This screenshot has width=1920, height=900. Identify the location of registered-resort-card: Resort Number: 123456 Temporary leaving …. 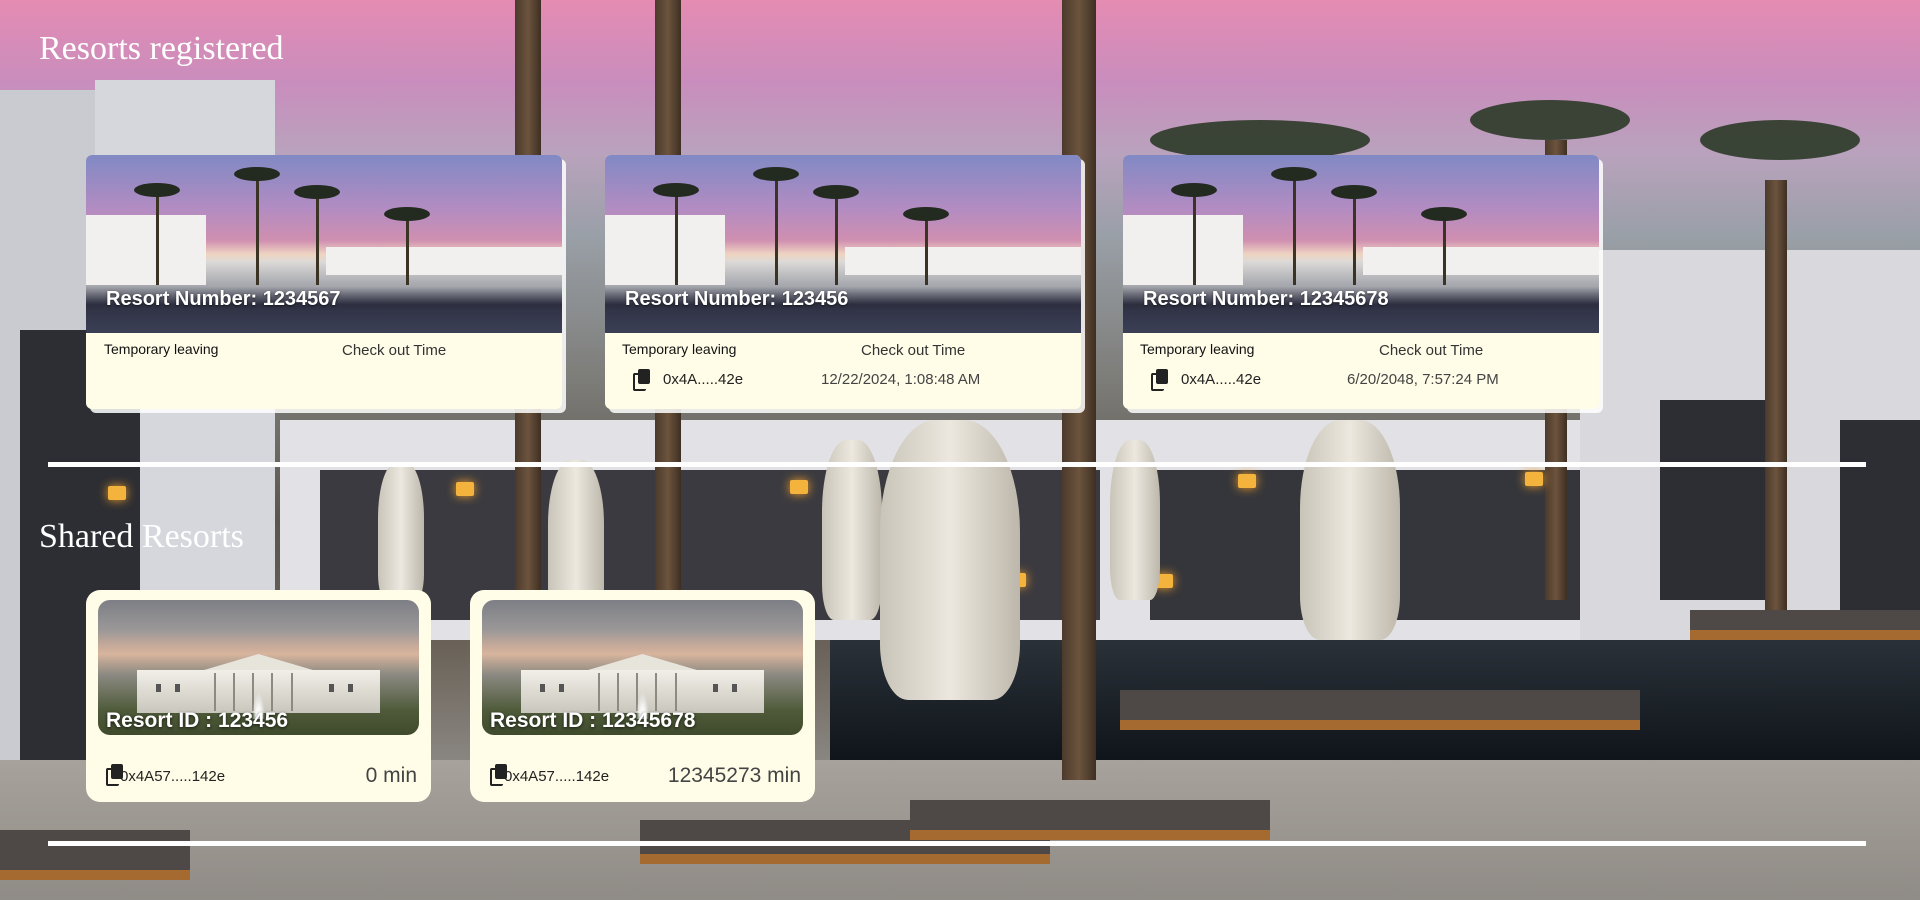
(843, 282).